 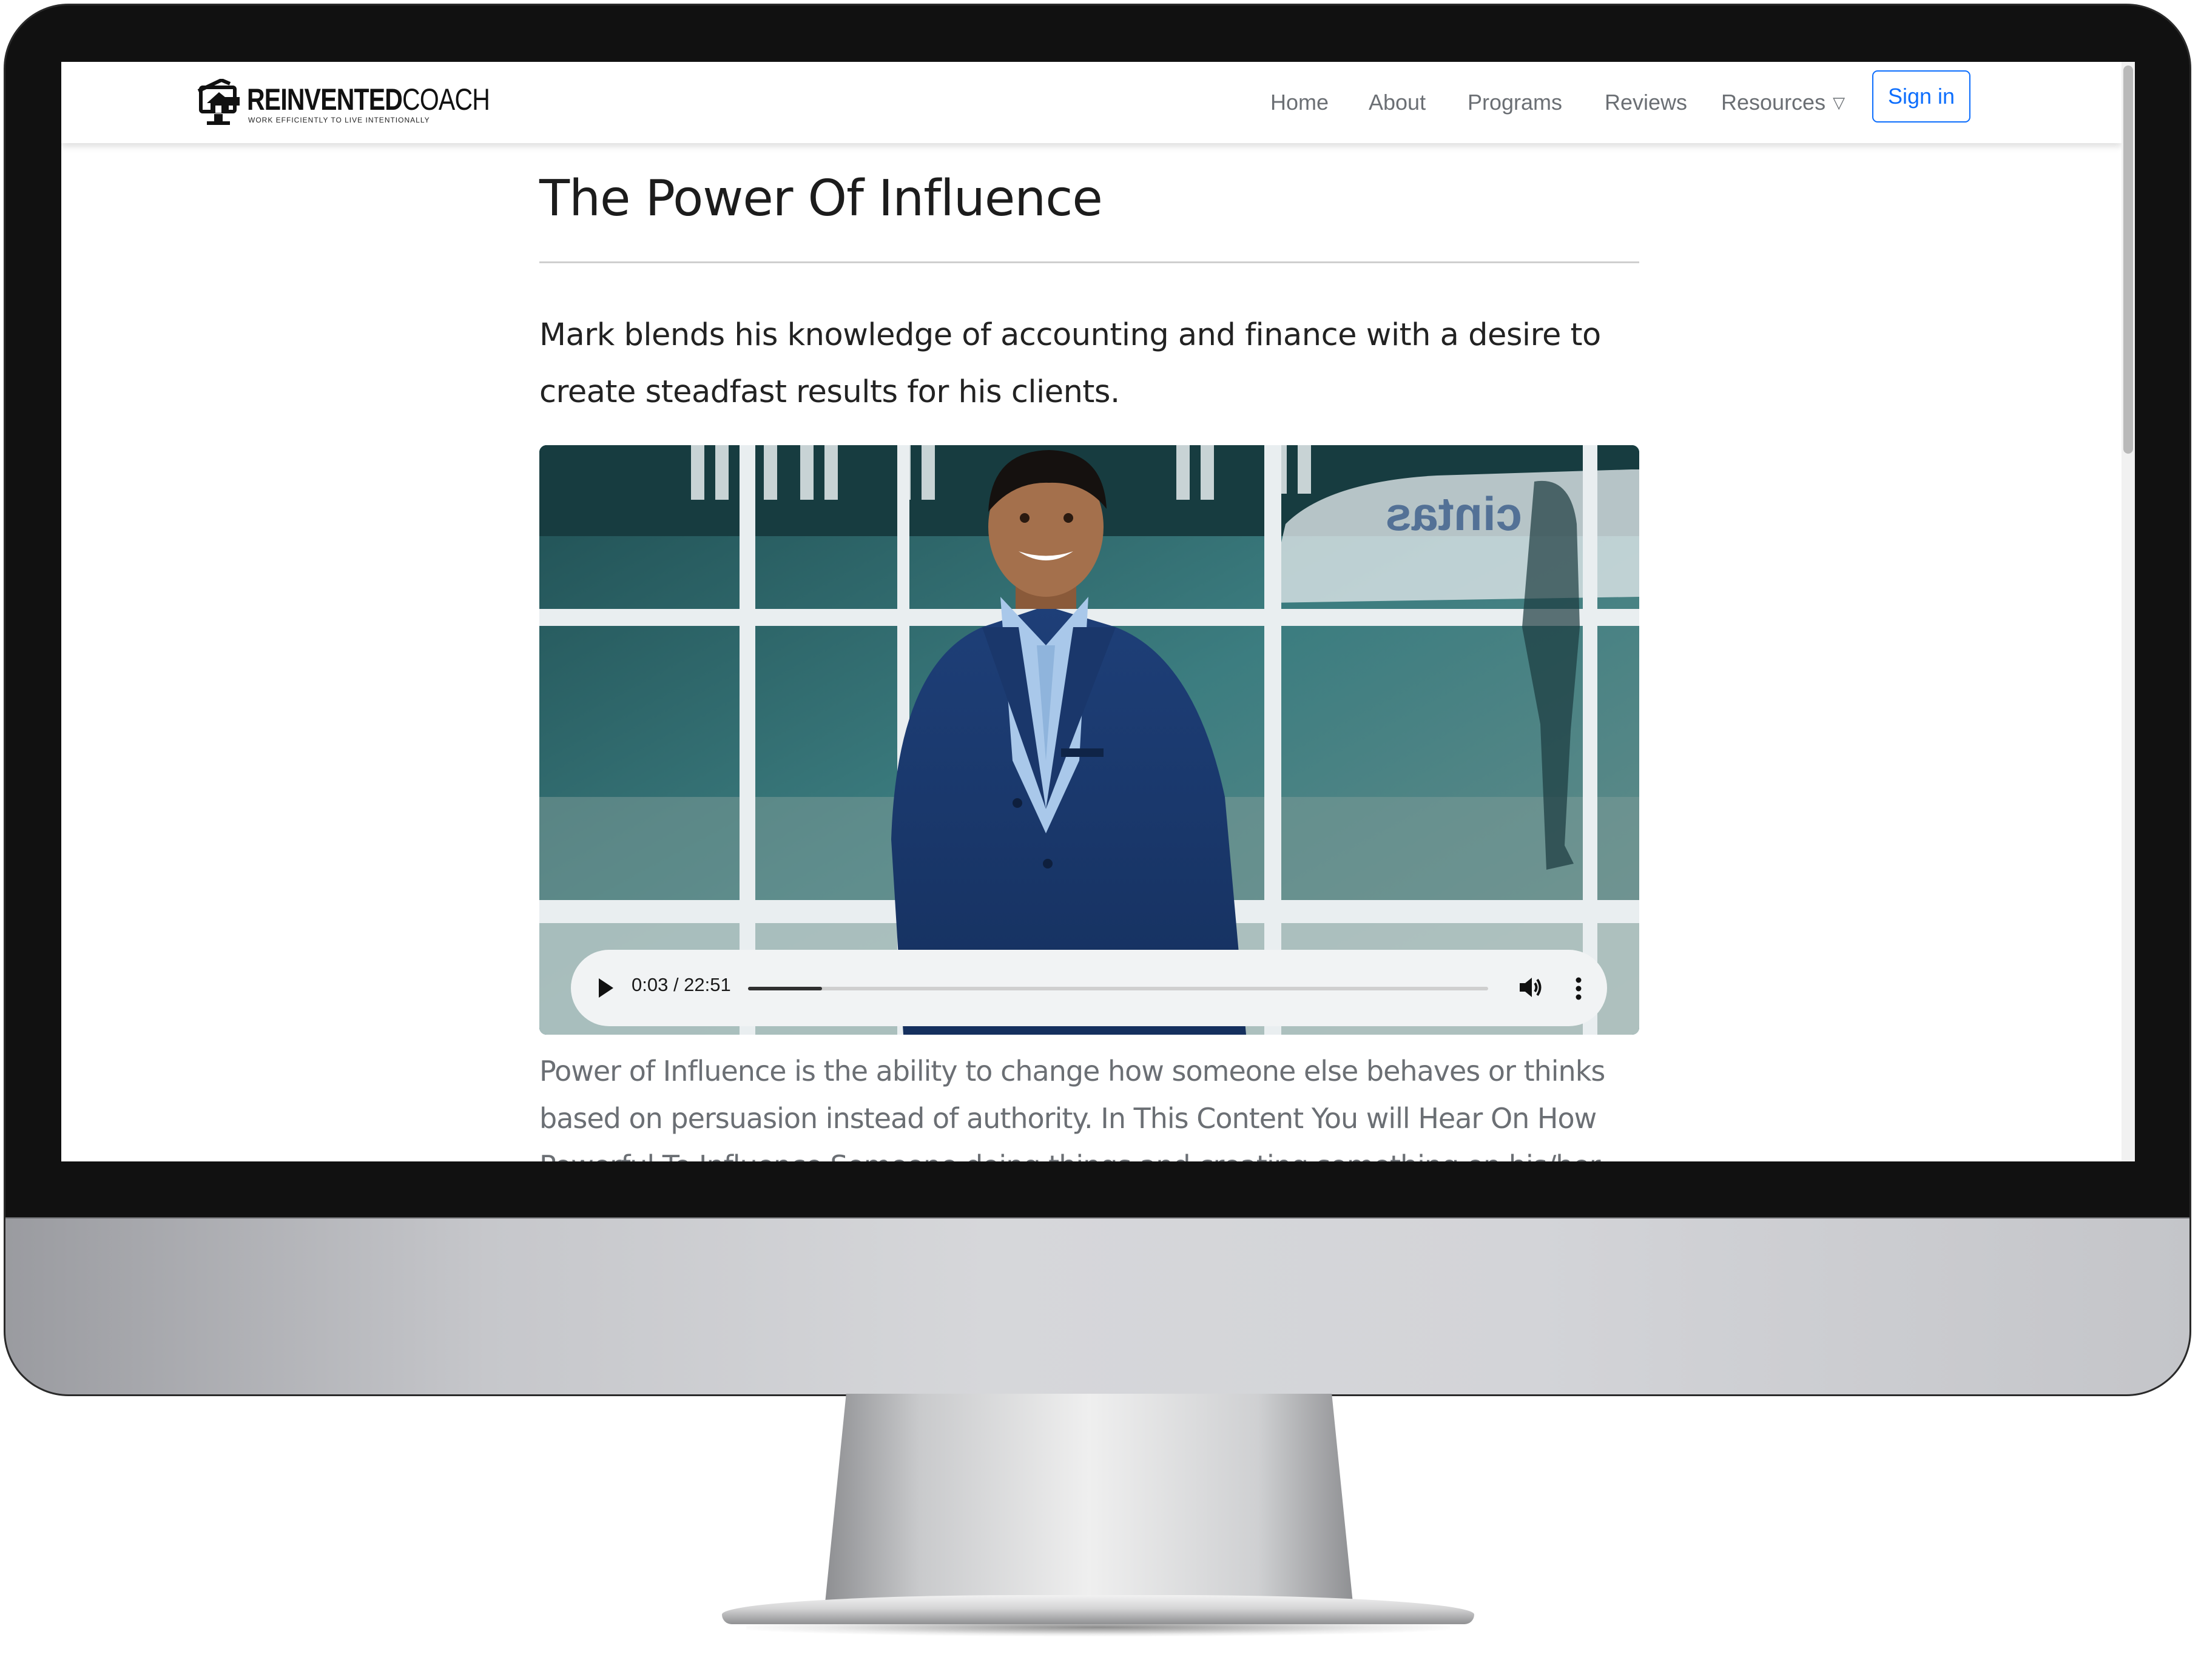 I want to click on monitor-stand-neck, so click(x=1089, y=1498).